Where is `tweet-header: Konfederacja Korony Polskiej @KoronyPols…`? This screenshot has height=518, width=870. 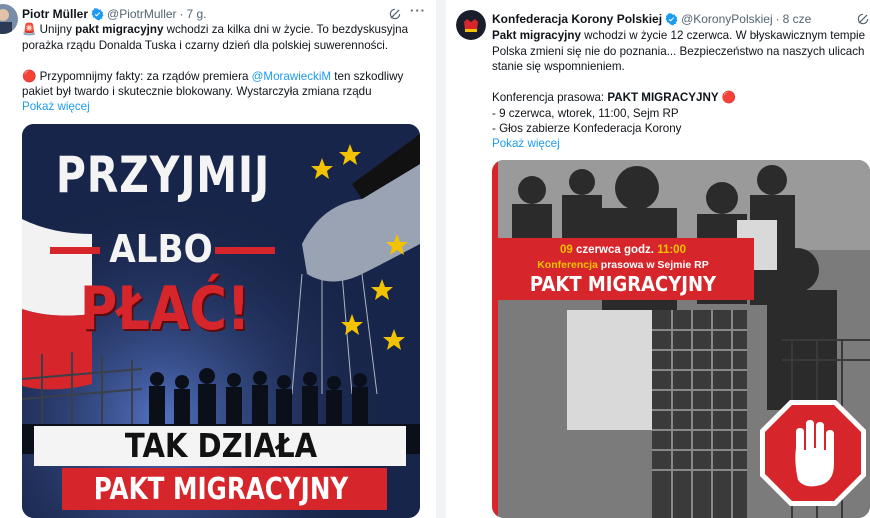 tweet-header: Konfederacja Korony Polskiej @KoronyPols… is located at coordinates (651, 19).